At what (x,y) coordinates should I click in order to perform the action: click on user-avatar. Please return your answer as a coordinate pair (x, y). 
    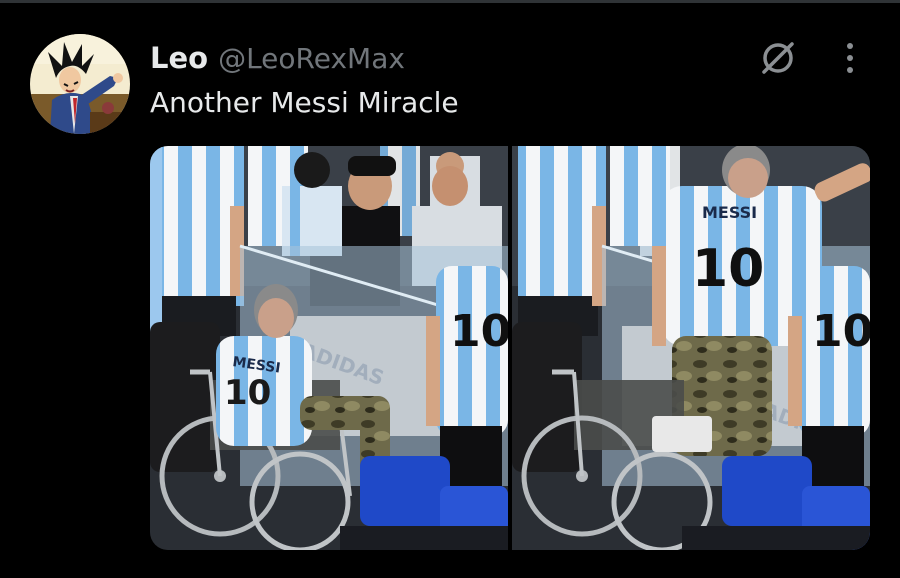
    Looking at the image, I should click on (80, 84).